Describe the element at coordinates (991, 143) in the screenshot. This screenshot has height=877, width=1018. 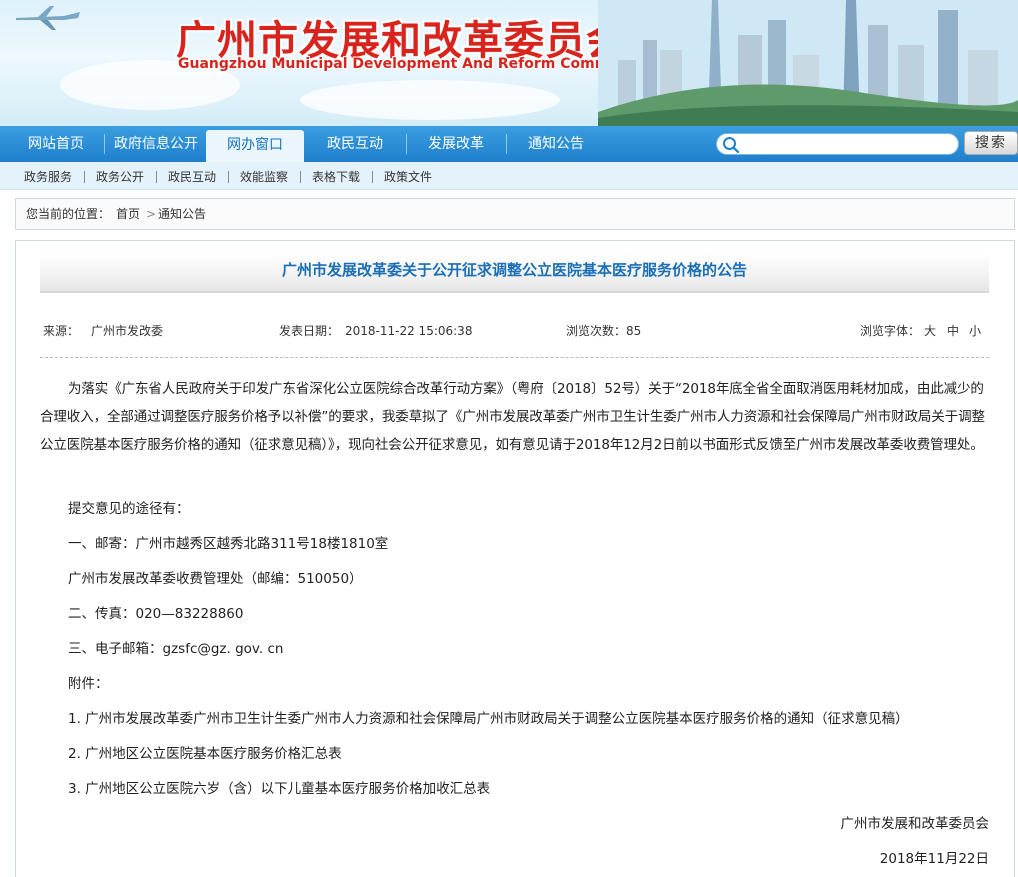
I see `search-button: 搜索` at that location.